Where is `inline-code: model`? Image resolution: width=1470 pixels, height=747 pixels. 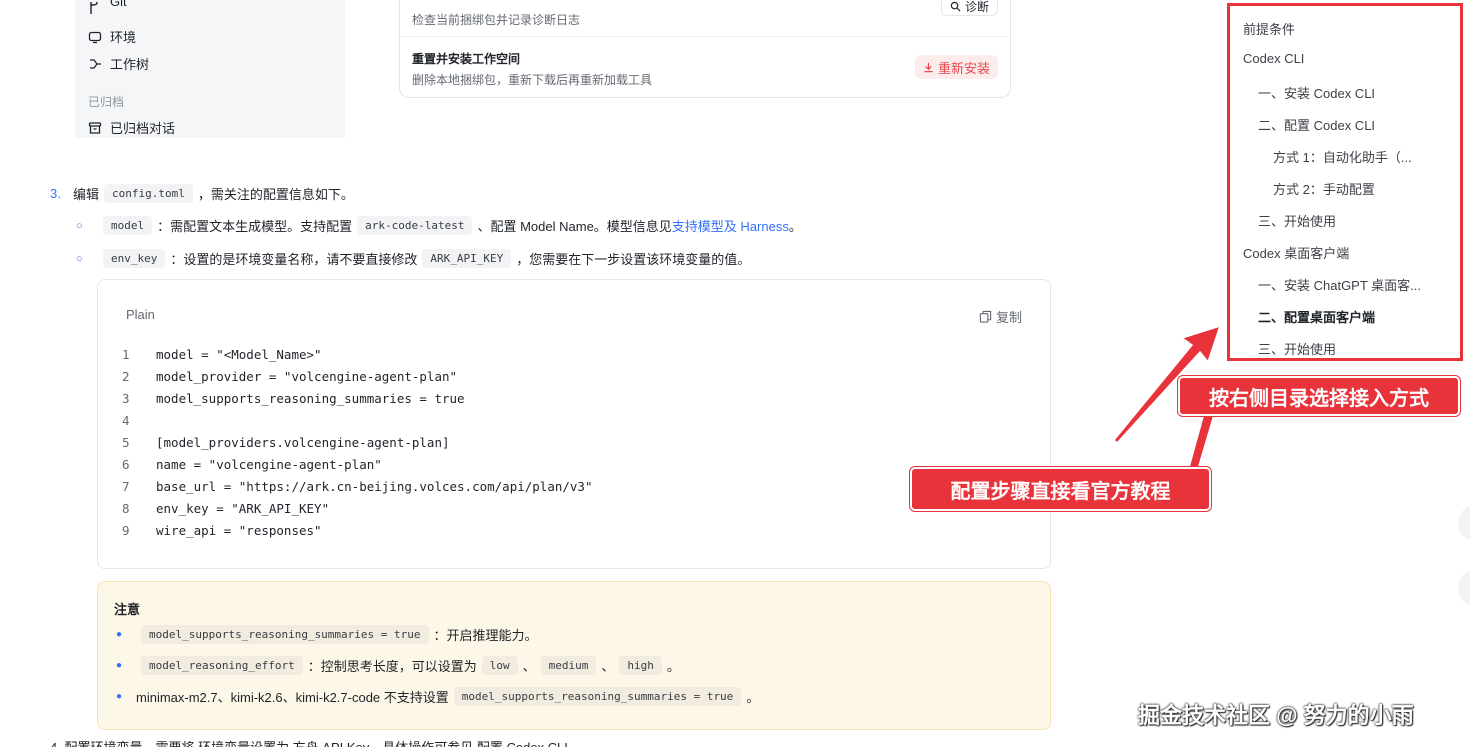 inline-code: model is located at coordinates (128, 225).